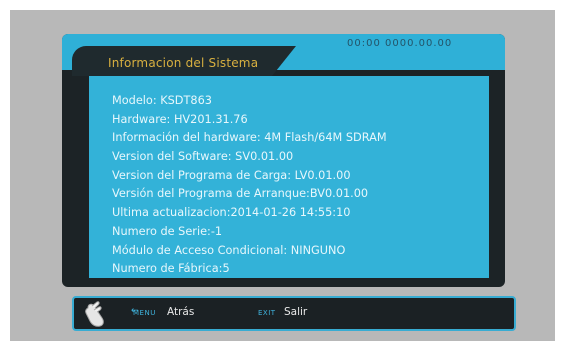 The width and height of the screenshot is (565, 351). I want to click on info-model: Modelo: KSDT863, so click(162, 100).